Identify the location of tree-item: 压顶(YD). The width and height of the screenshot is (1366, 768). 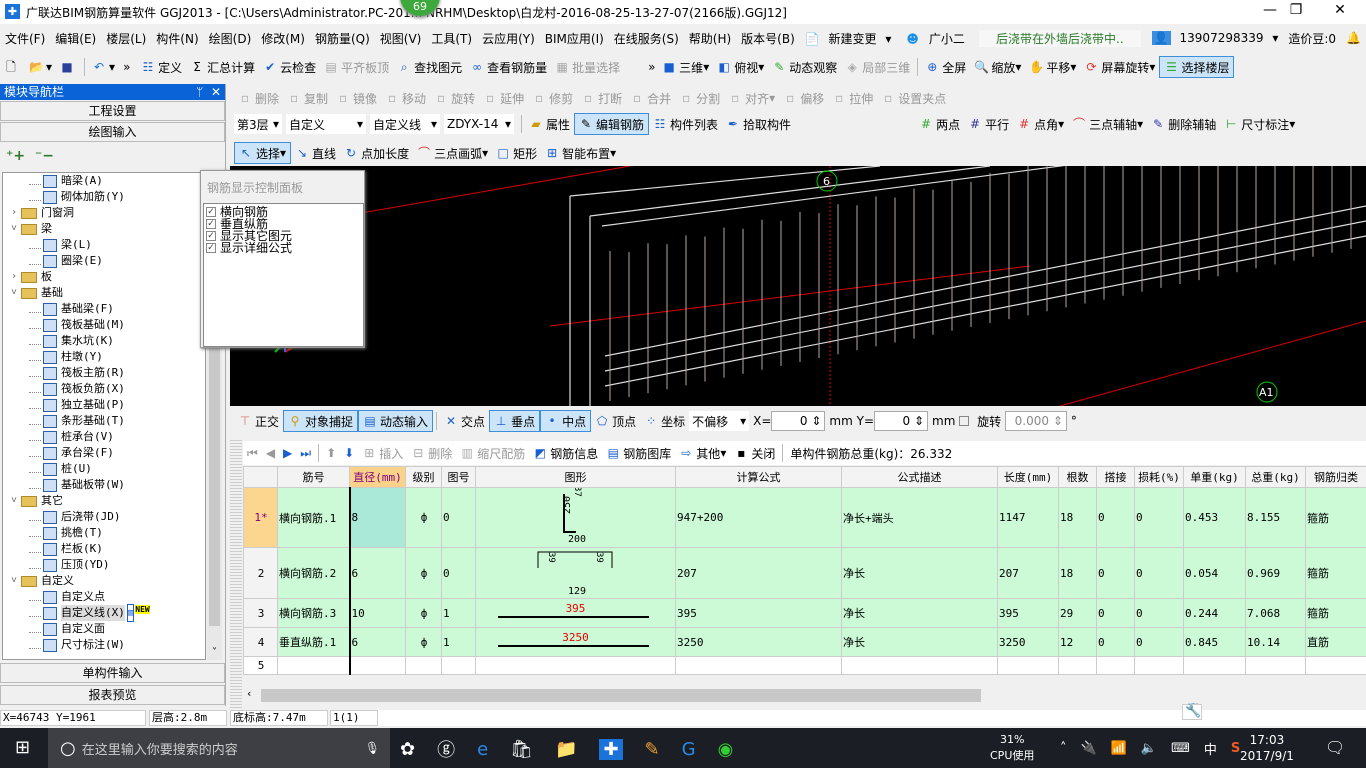
(104, 565).